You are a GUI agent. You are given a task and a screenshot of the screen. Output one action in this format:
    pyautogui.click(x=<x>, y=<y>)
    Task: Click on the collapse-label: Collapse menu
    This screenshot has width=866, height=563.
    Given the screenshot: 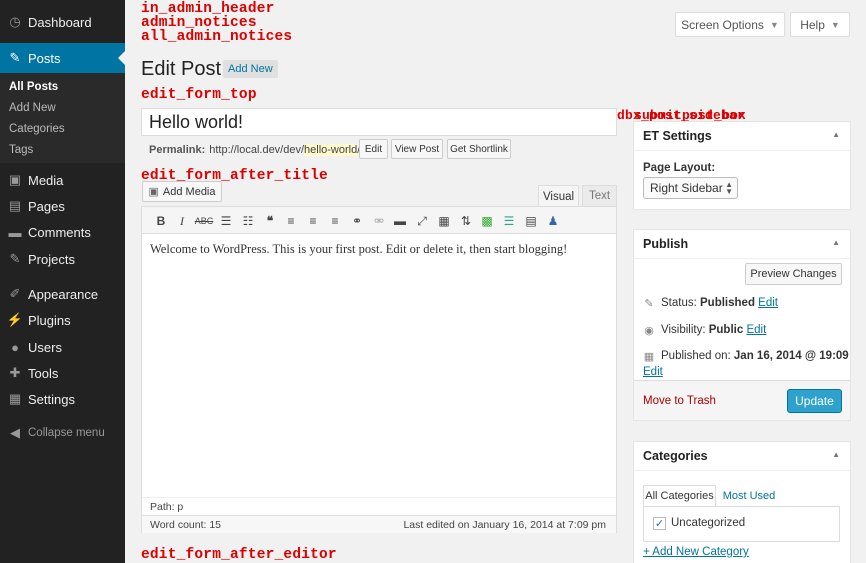 What is the action you would take?
    pyautogui.click(x=66, y=433)
    